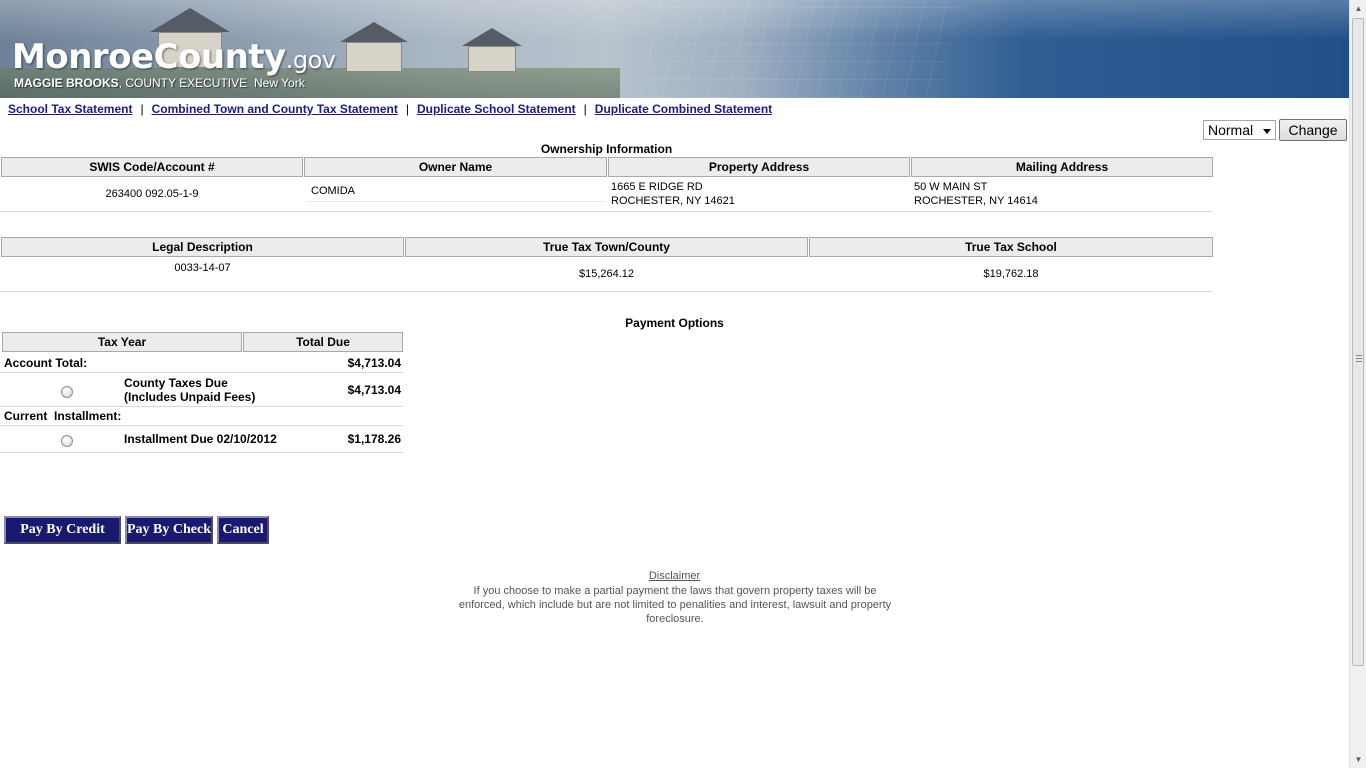 The height and width of the screenshot is (768, 1366). I want to click on payment-options-caption: Payment Options, so click(674, 323).